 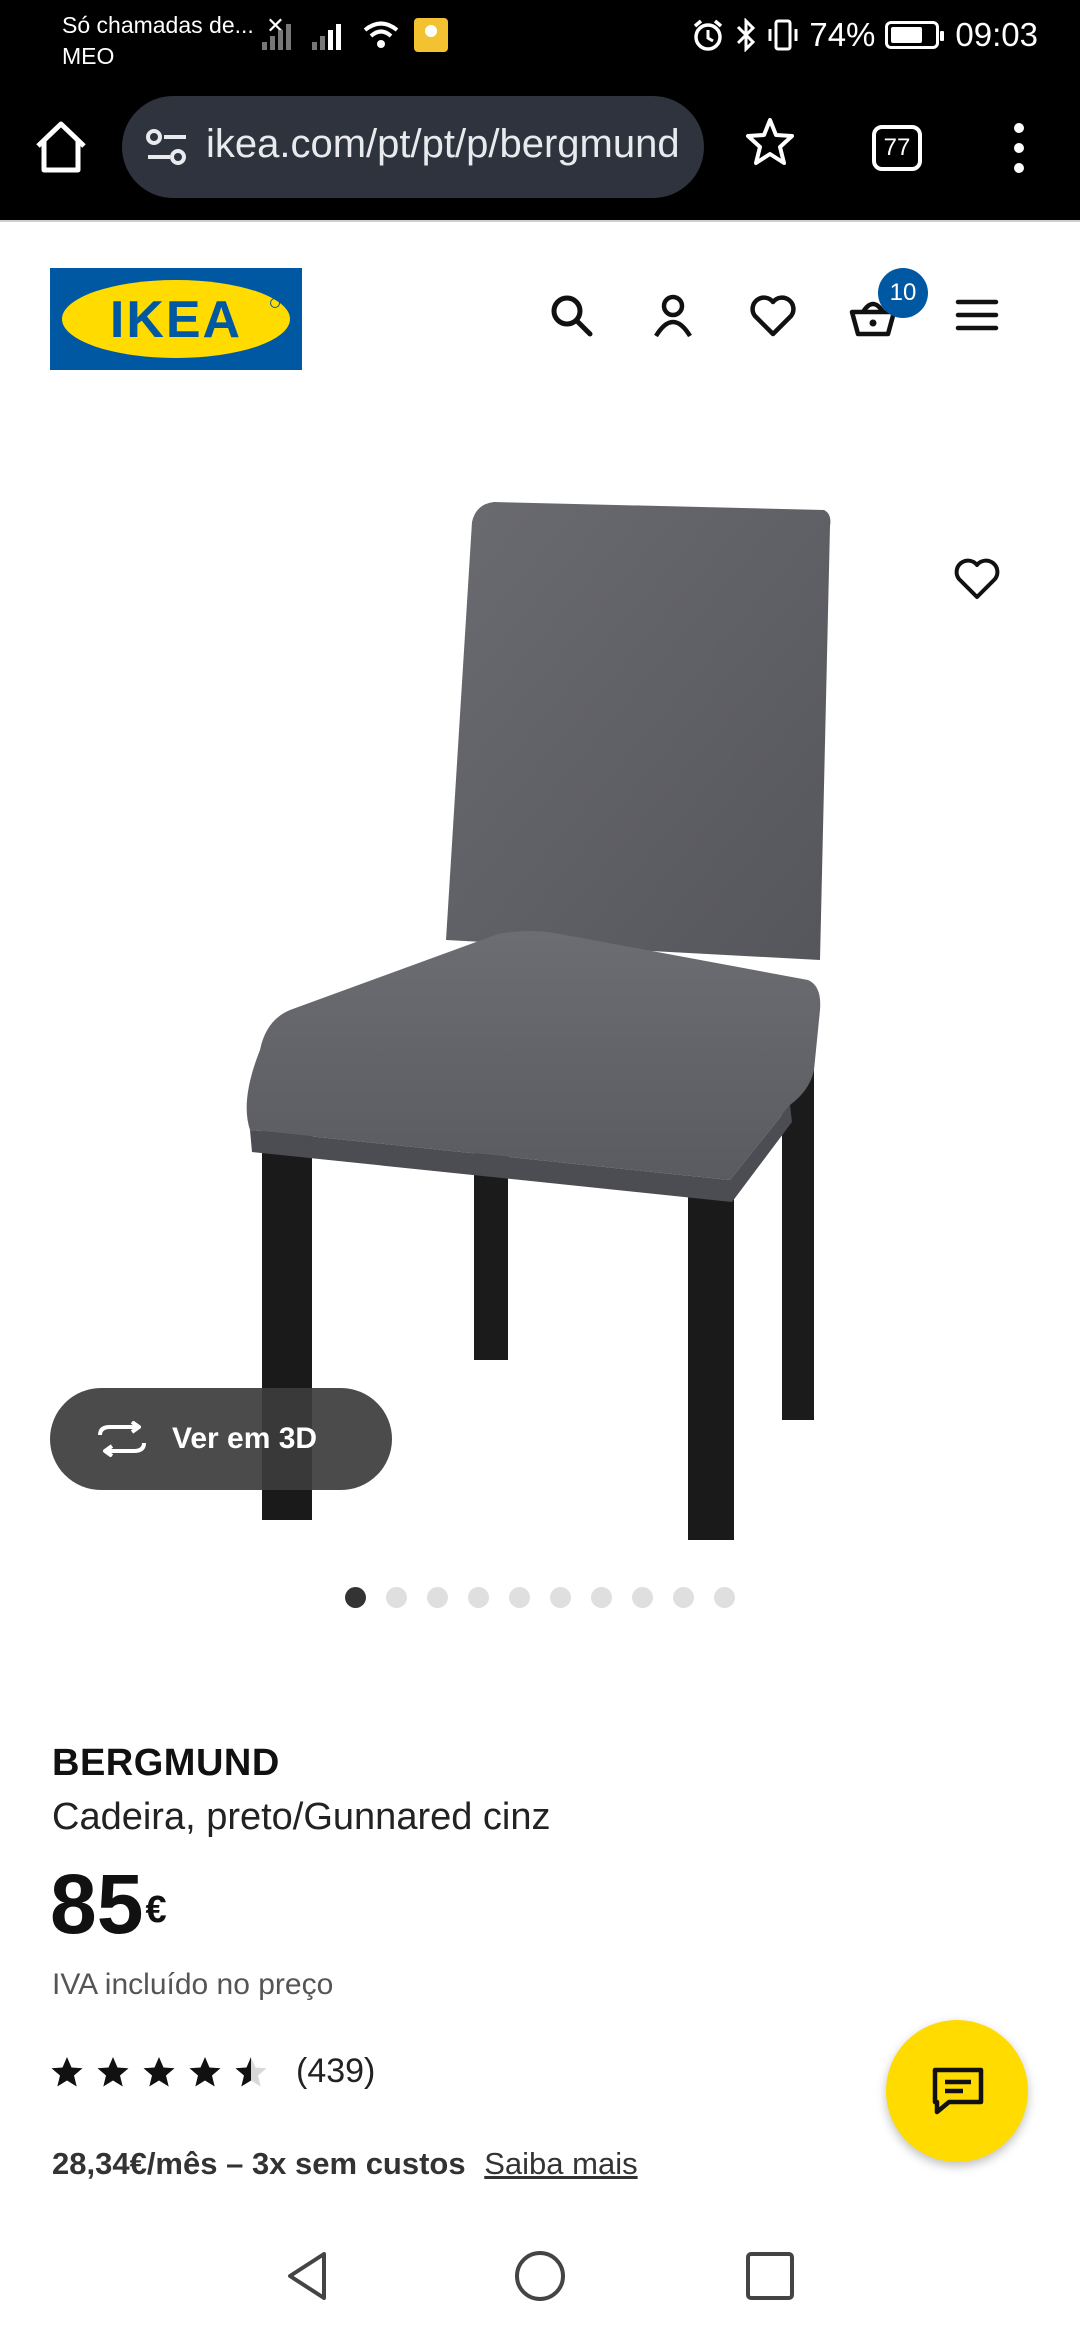 What do you see at coordinates (783, 35) in the screenshot?
I see `vibrate-icon` at bounding box center [783, 35].